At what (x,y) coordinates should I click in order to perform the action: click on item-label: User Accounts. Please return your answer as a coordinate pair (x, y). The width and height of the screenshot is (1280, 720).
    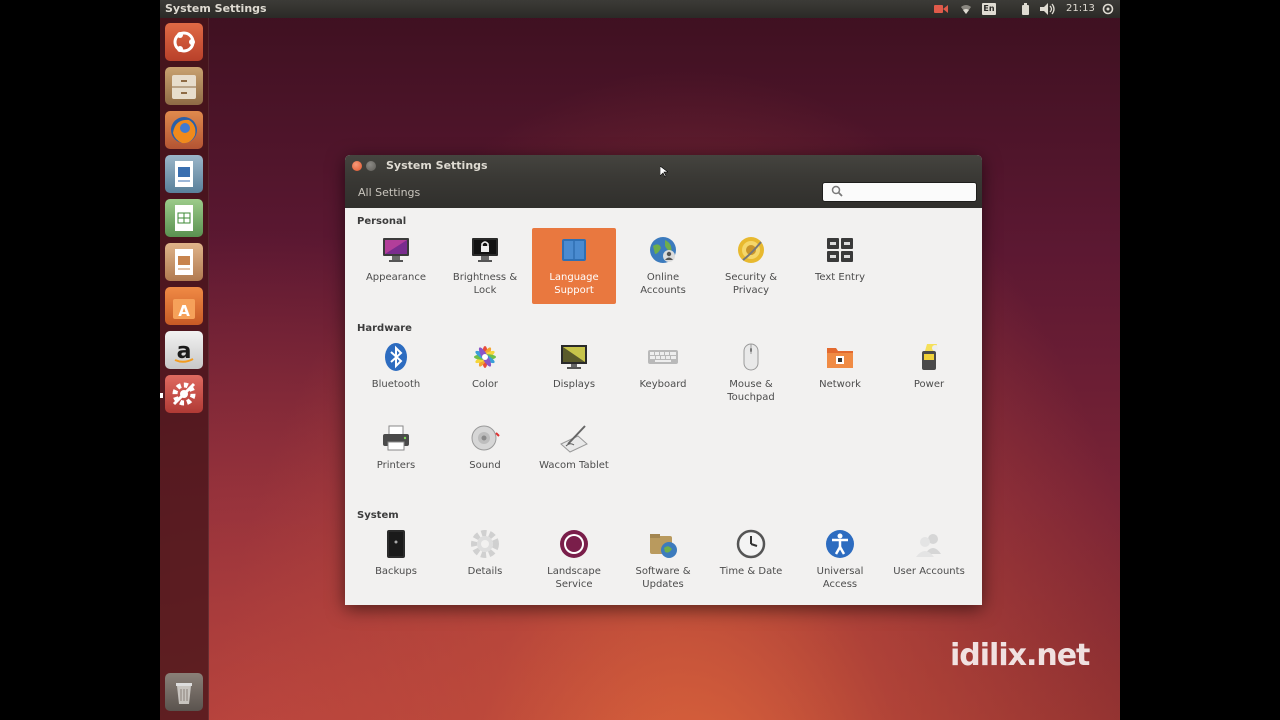
    Looking at the image, I should click on (929, 571).